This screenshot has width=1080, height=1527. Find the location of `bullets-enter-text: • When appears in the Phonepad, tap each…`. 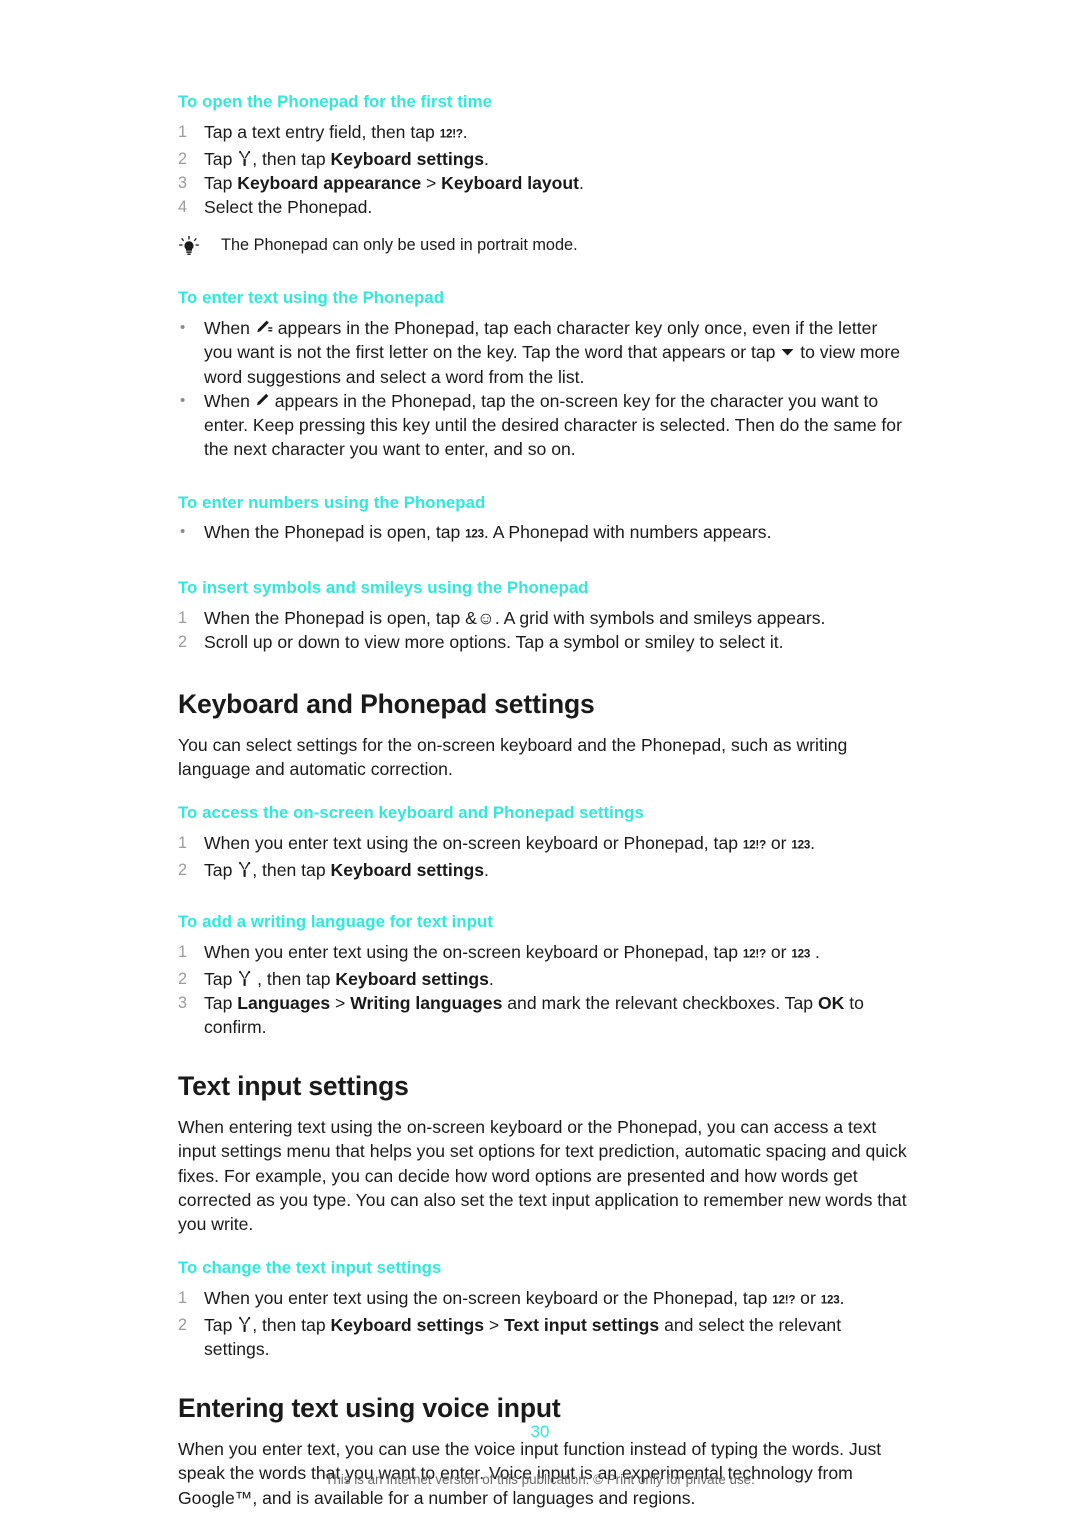

bullets-enter-text: • When appears in the Phonepad, tap each… is located at coordinates (544, 388).